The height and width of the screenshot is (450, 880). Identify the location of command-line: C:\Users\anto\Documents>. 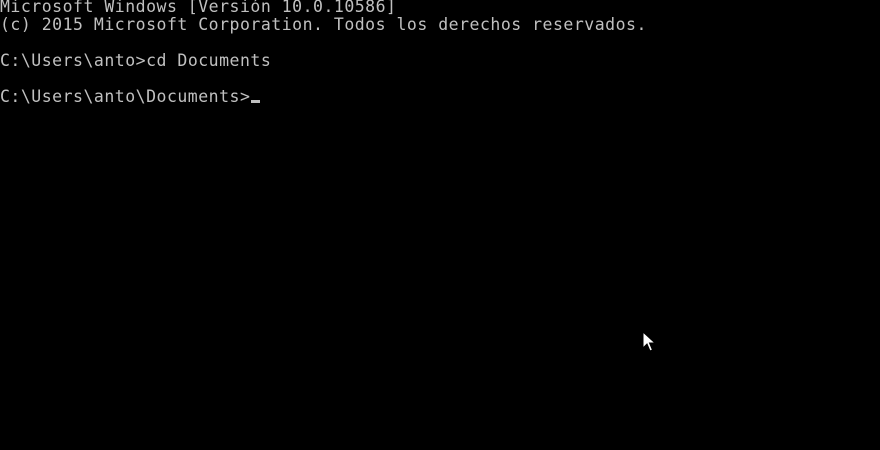
(440, 97).